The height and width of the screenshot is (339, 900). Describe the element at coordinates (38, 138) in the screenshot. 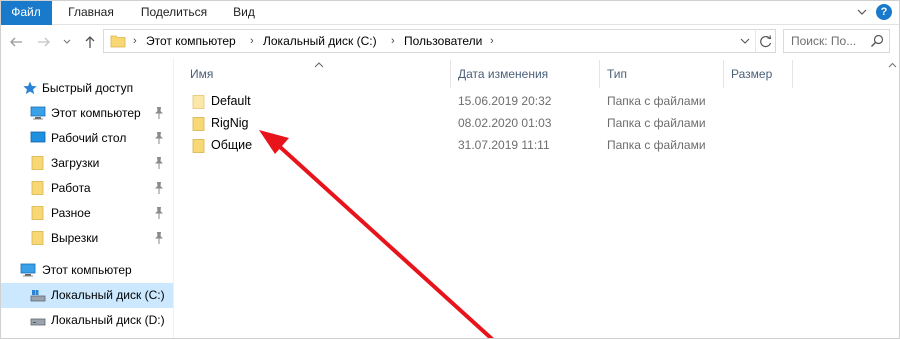

I see `desktop-icon` at that location.